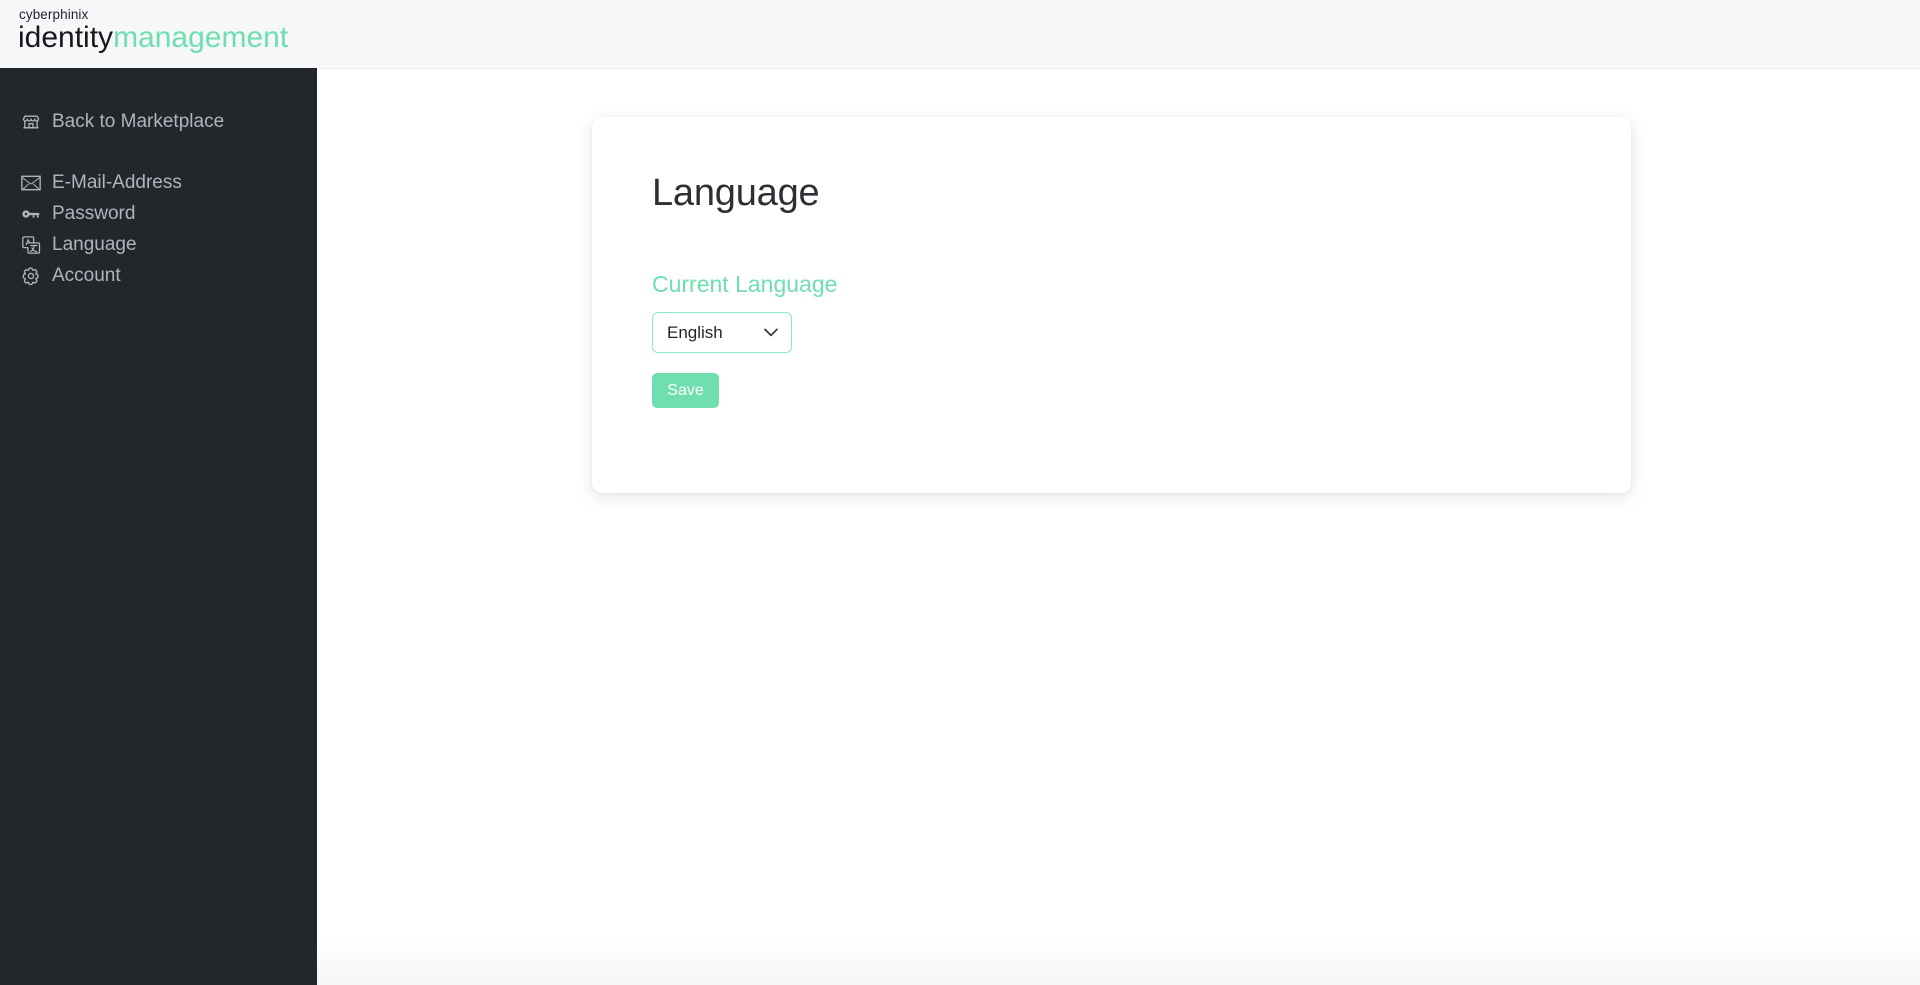 The height and width of the screenshot is (985, 1920). What do you see at coordinates (158, 244) in the screenshot?
I see `sidebar-item-language: Language` at bounding box center [158, 244].